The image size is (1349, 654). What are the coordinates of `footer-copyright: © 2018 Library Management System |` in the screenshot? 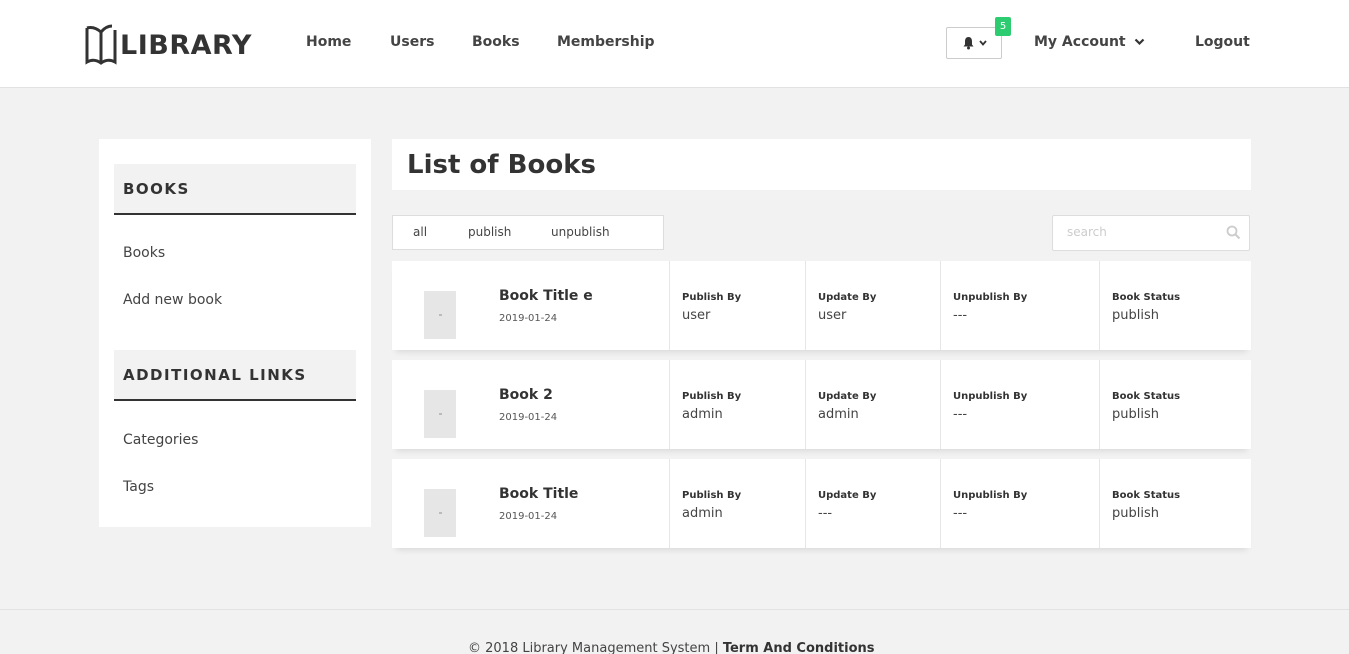 It's located at (593, 647).